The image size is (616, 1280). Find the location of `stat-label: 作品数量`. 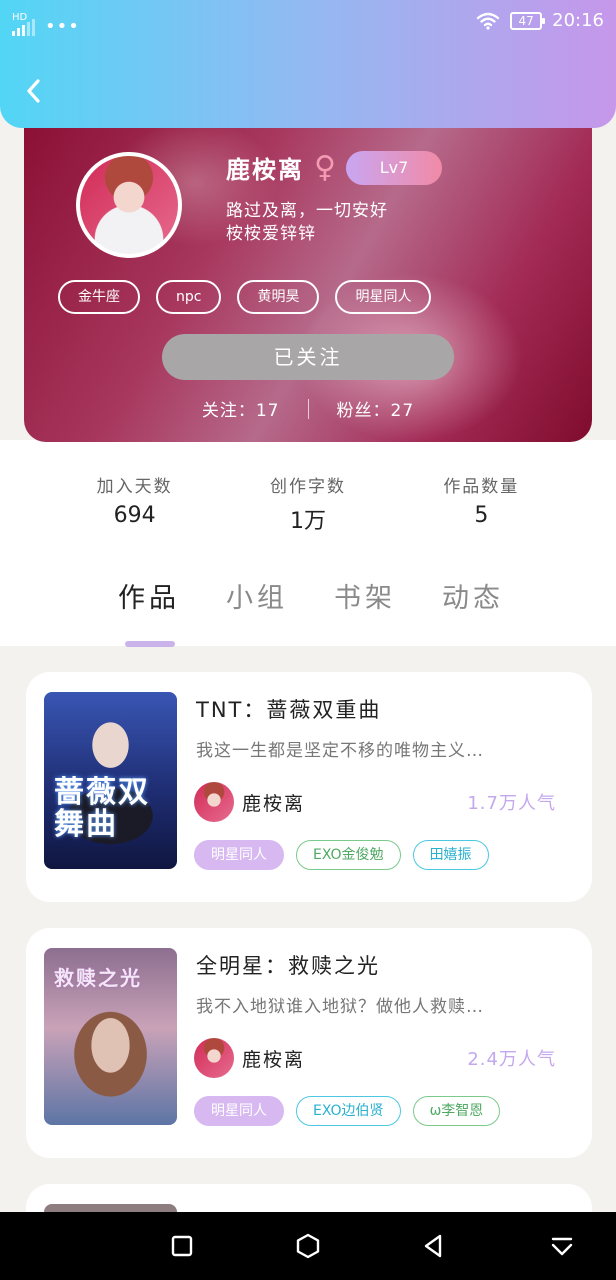

stat-label: 作品数量 is located at coordinates (481, 487).